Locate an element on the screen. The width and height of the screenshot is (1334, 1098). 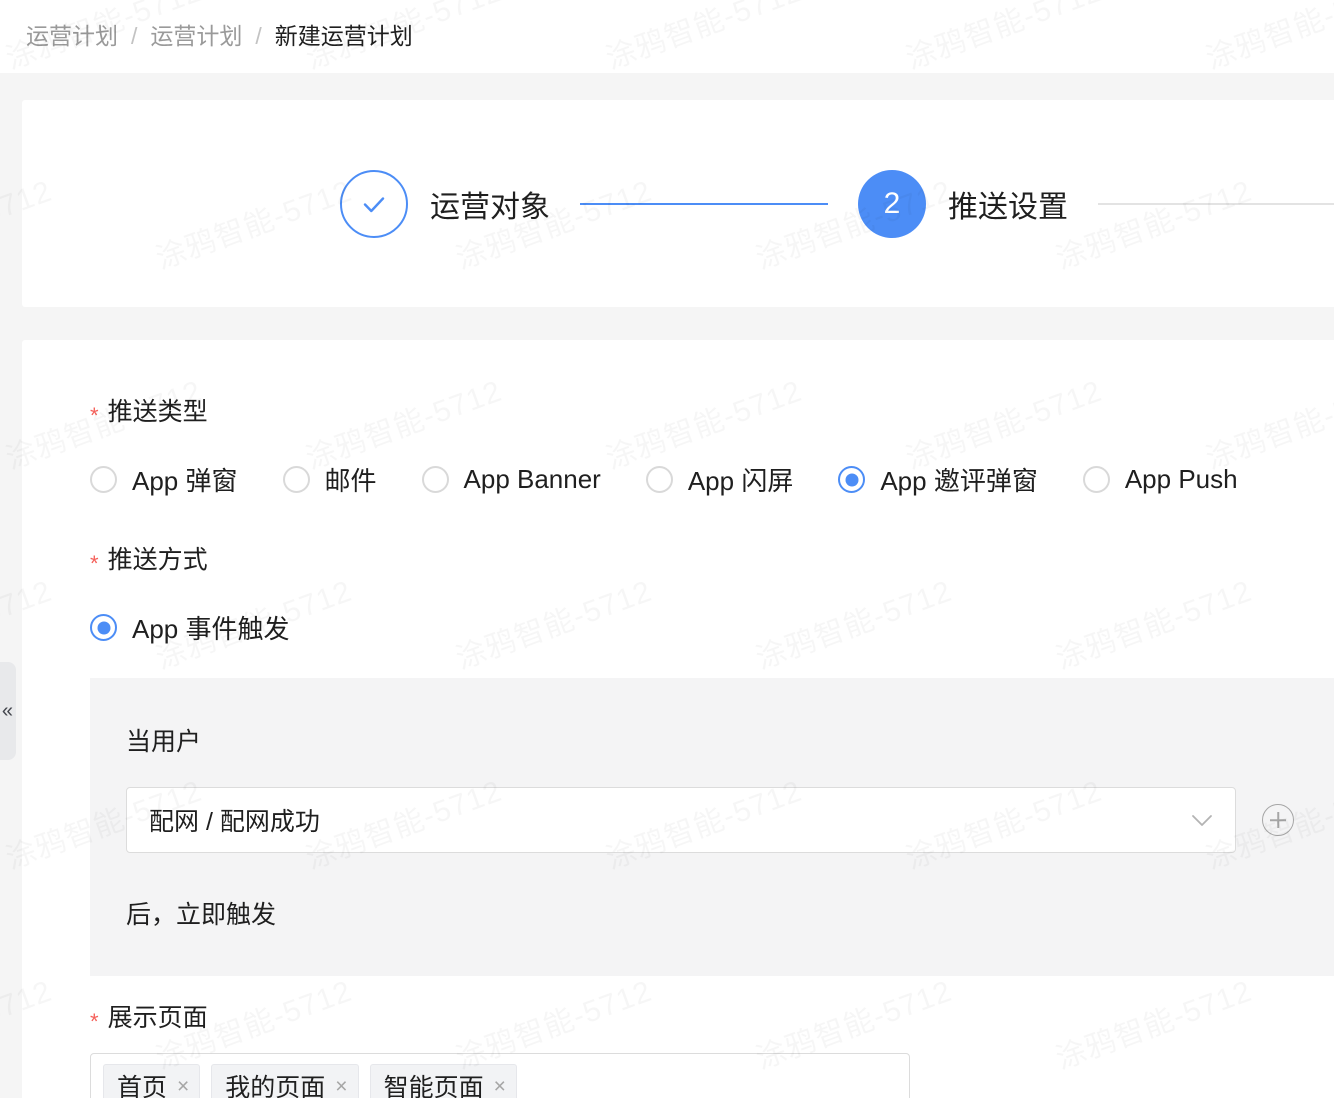
radio-label: App 邀评弹窗 is located at coordinates (959, 481).